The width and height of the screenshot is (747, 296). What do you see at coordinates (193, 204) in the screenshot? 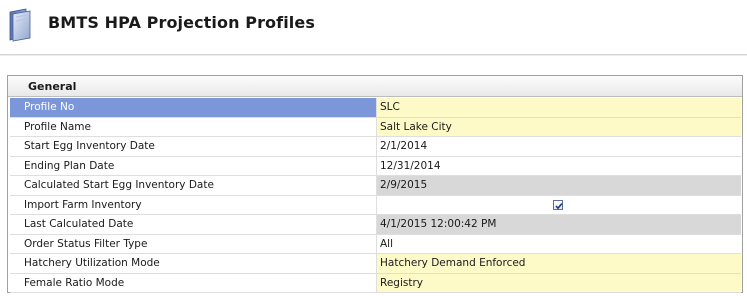
I see `property-label: Import Farm Inventory` at bounding box center [193, 204].